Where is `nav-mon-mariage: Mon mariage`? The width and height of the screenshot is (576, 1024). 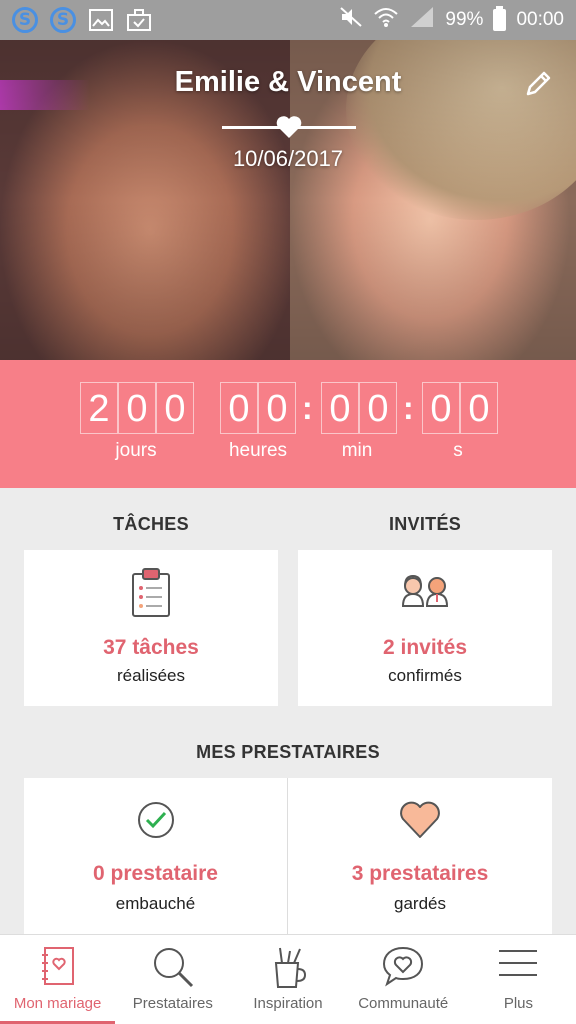
nav-mon-mariage: Mon mariage is located at coordinates (58, 979).